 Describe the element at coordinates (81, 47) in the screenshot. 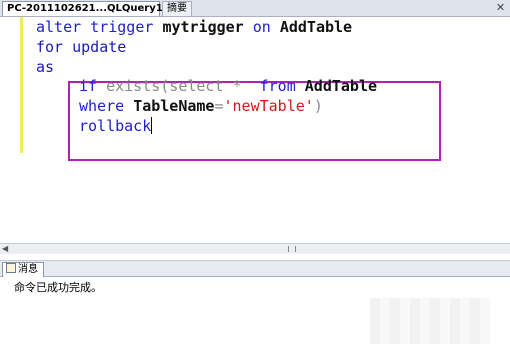

I see `code-line-2: for update` at that location.